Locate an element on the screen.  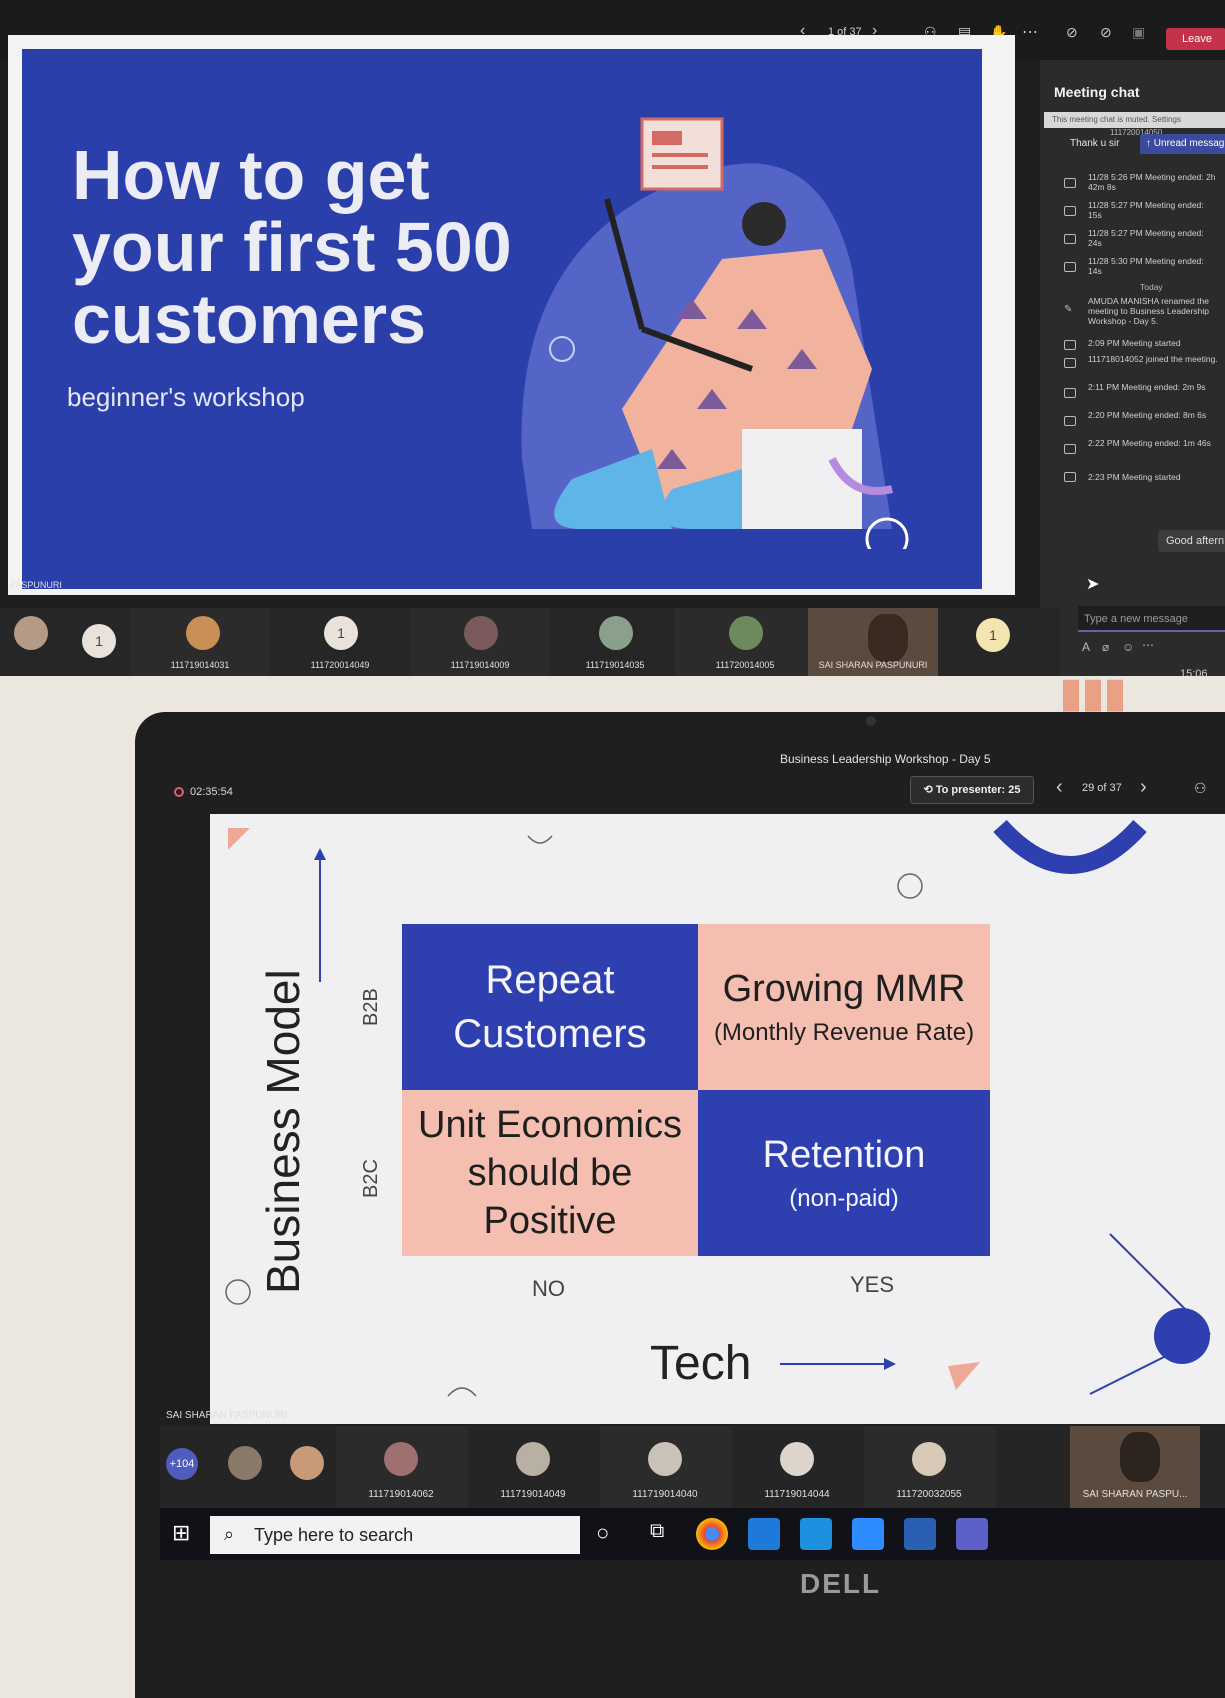
mic-off-icon: ⊘ is located at coordinates (1106, 32).